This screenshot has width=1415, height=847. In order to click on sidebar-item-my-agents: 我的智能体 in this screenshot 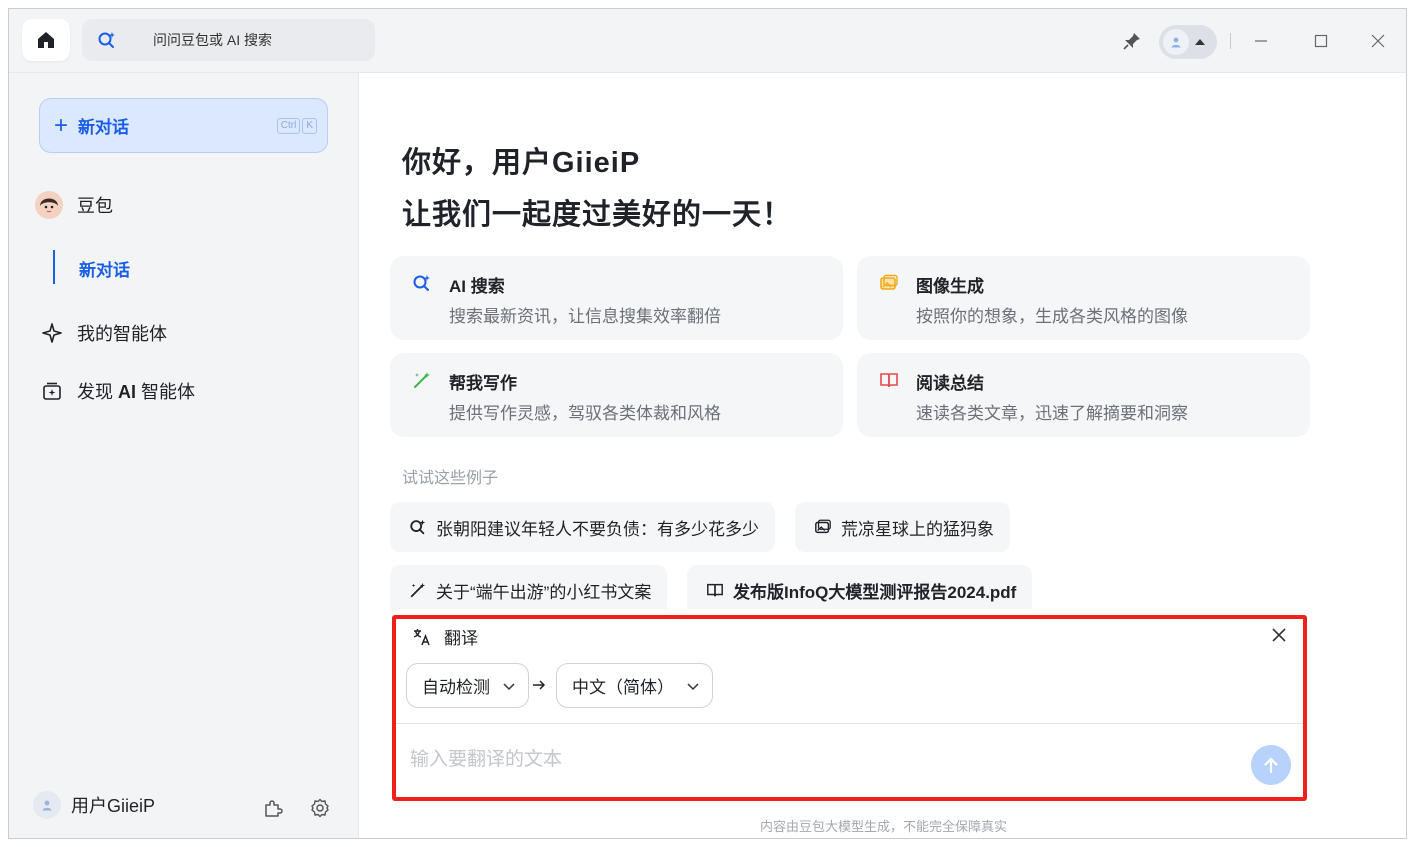, I will do `click(104, 333)`.